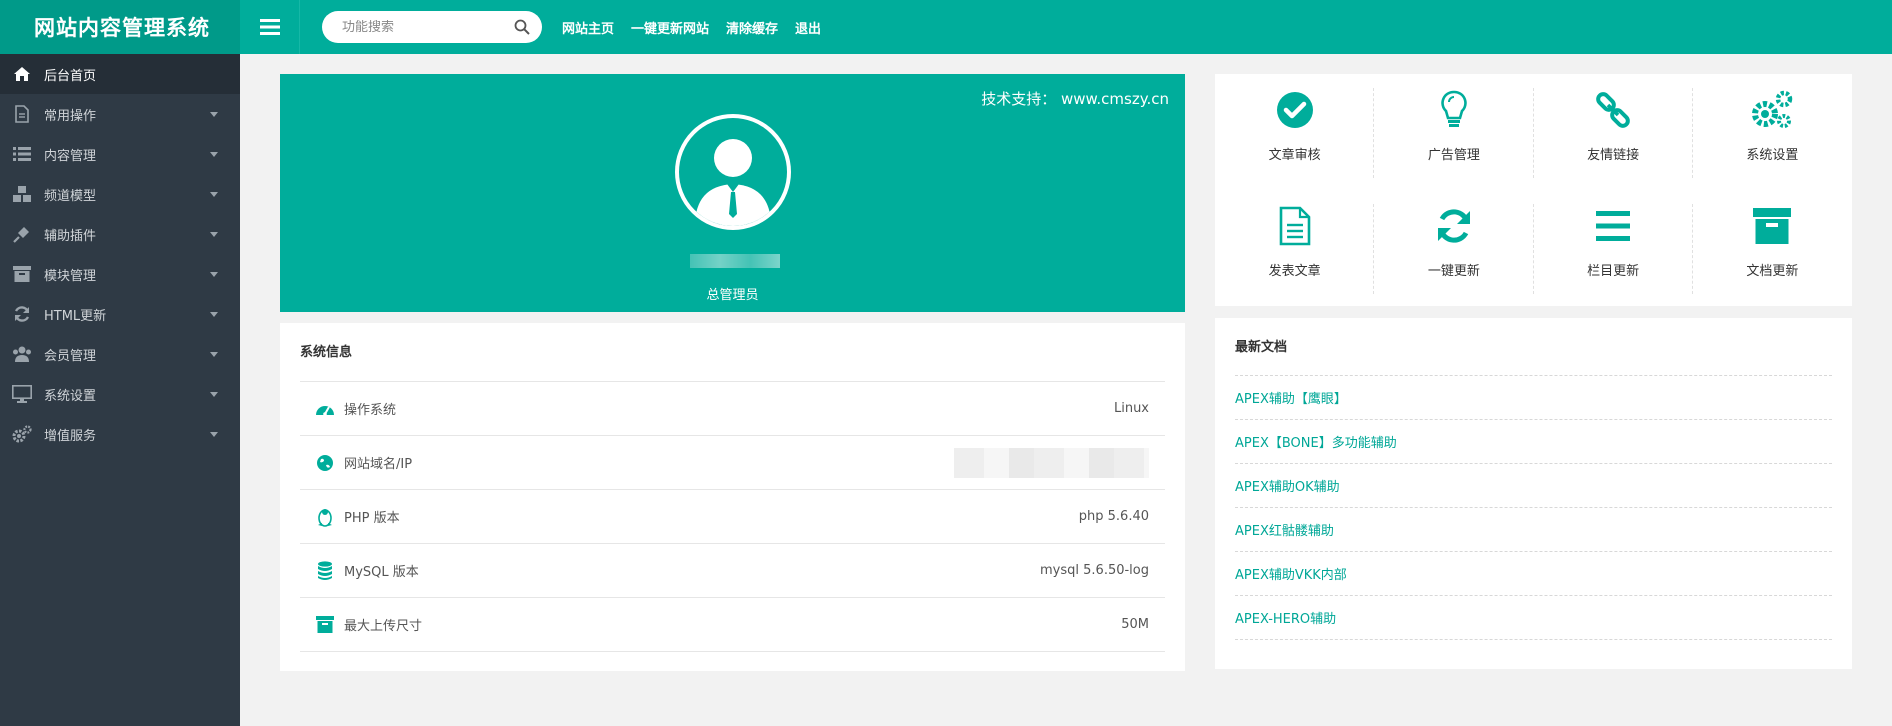  I want to click on doc-link: APEX红骷髅辅助, so click(1533, 530).